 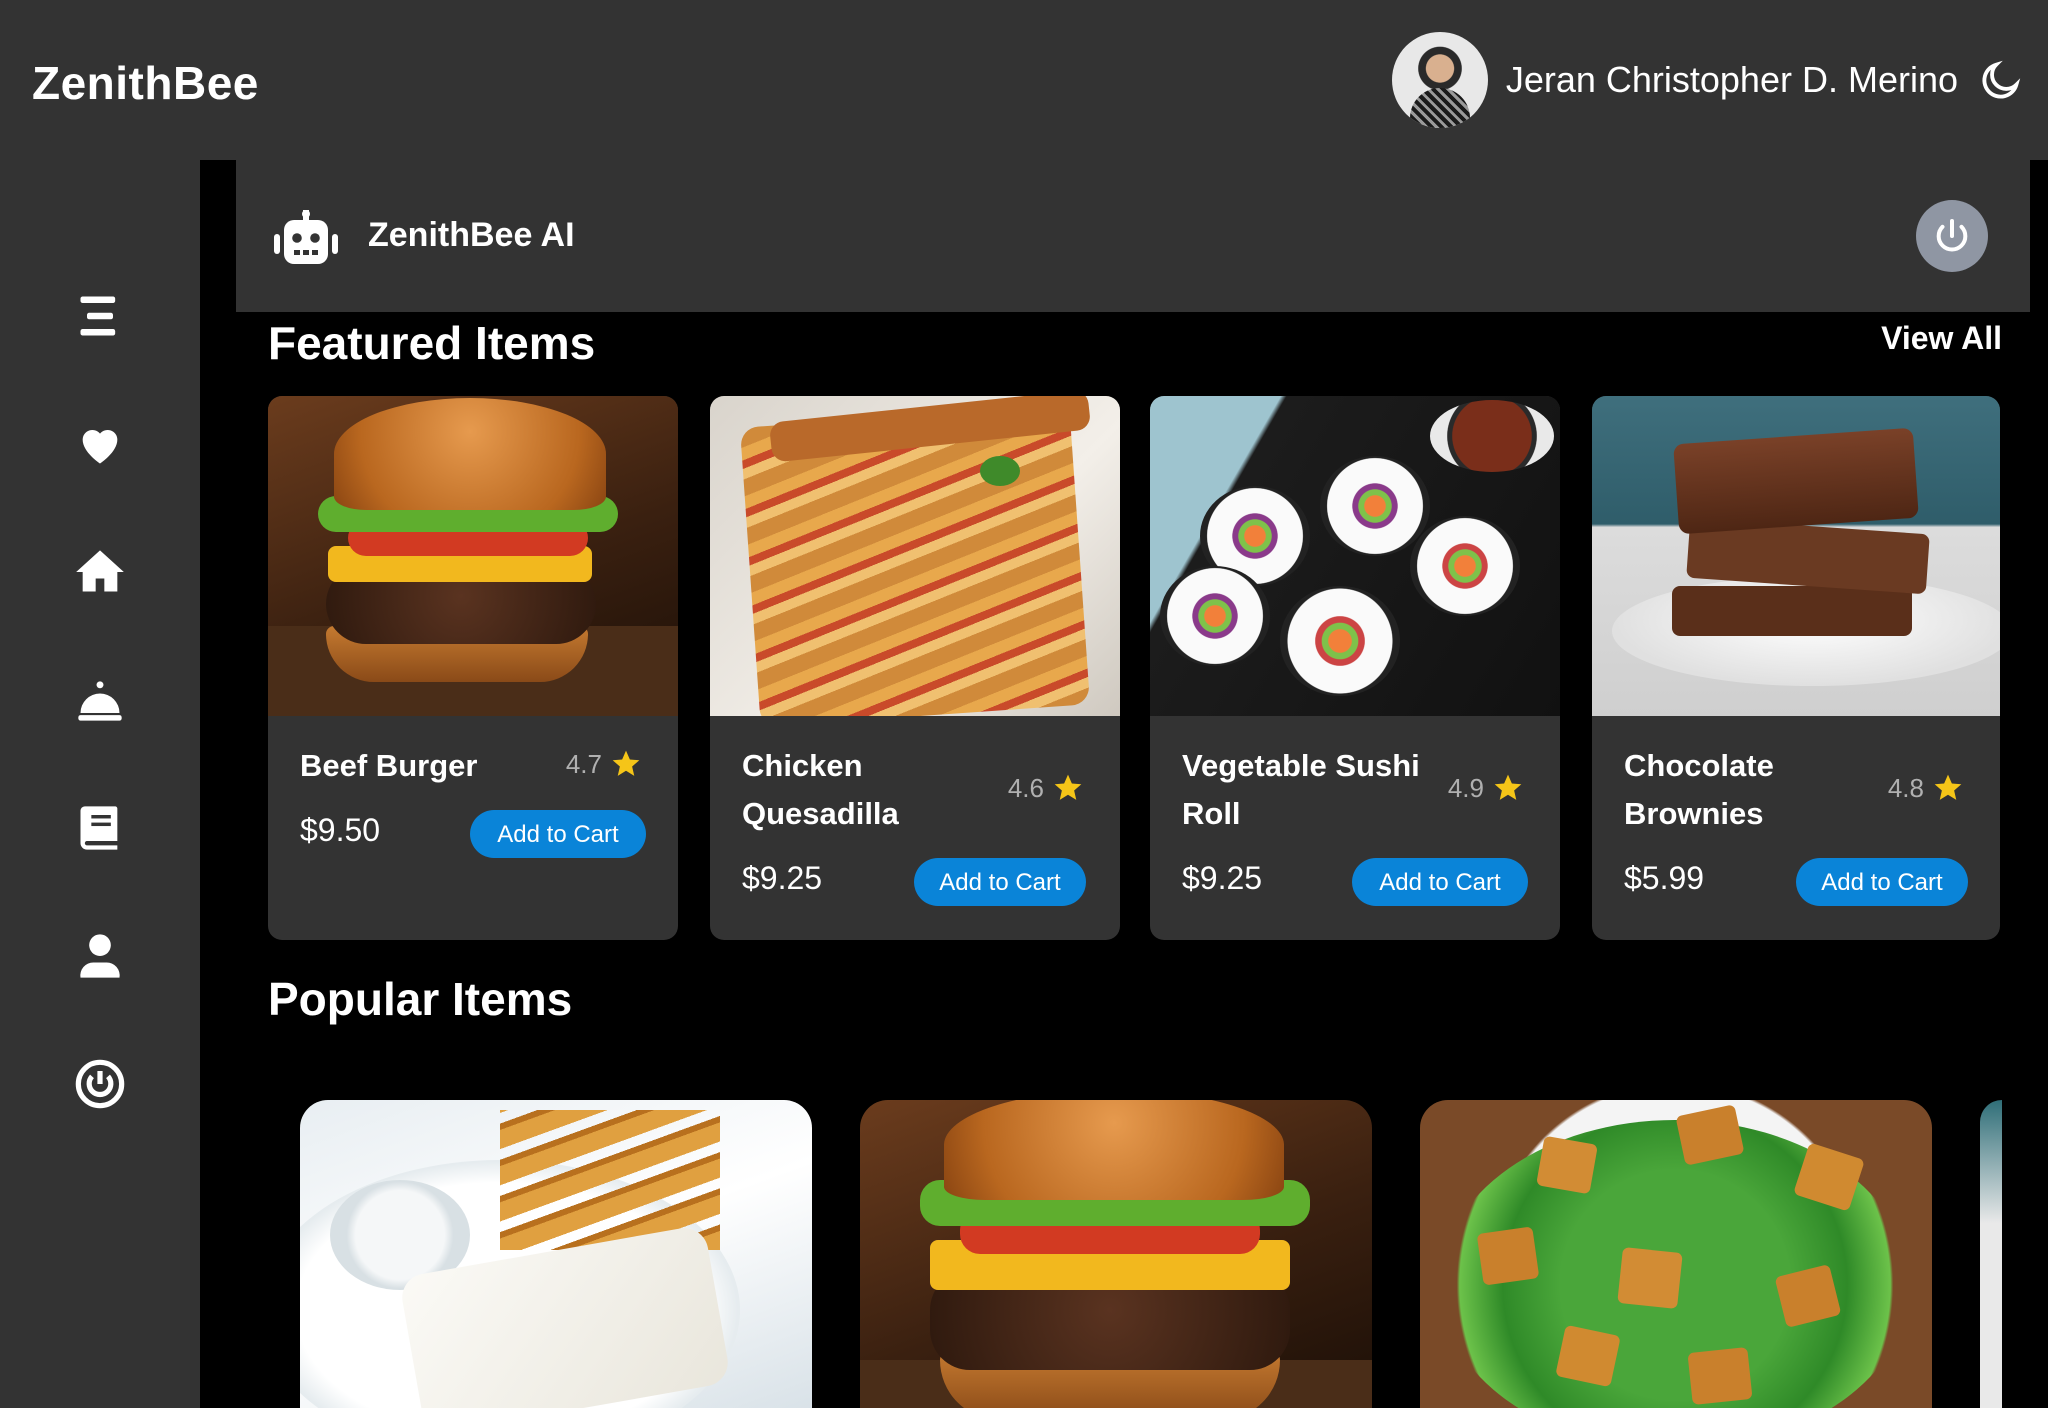 I want to click on item-name: Chocolate Brownies, so click(x=1699, y=789).